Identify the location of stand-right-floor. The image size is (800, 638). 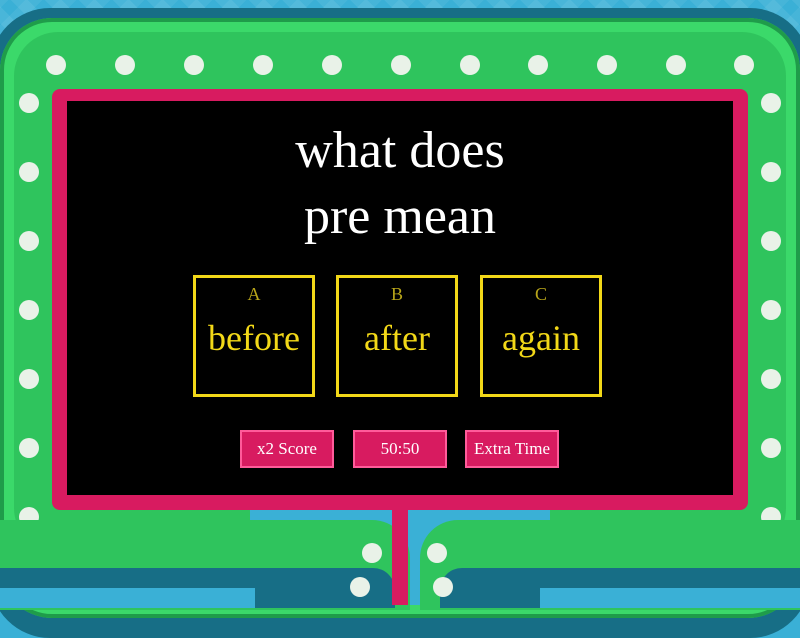
(670, 598).